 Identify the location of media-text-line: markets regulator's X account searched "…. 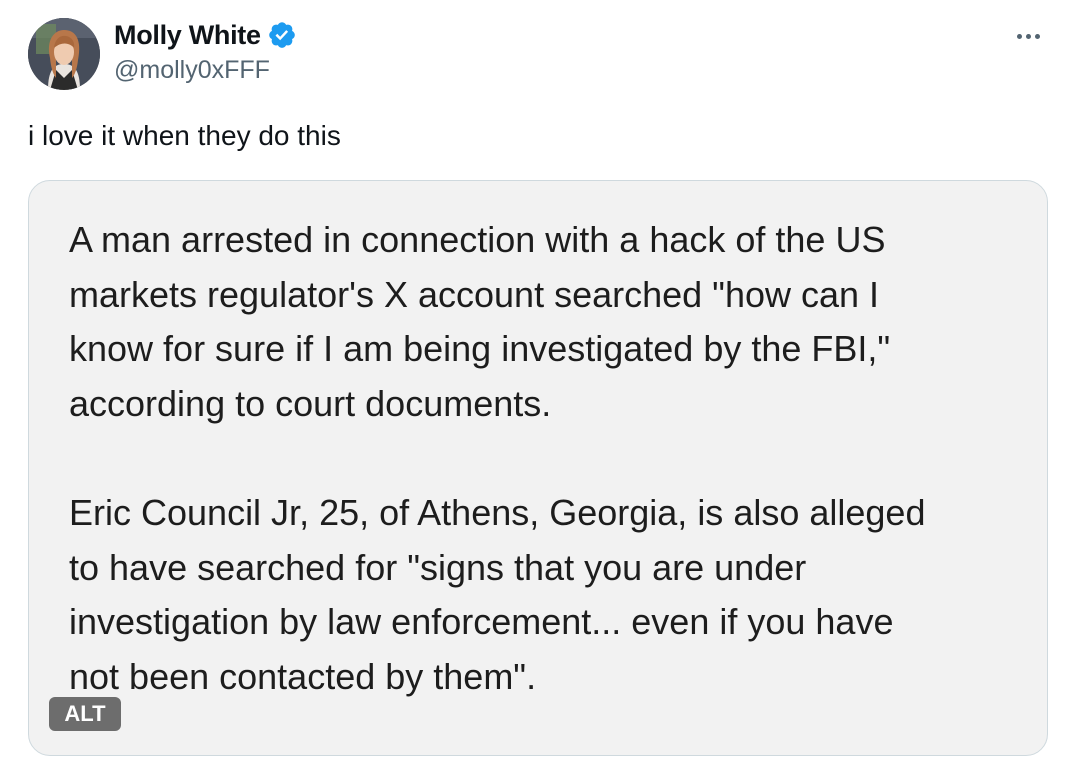
(474, 294).